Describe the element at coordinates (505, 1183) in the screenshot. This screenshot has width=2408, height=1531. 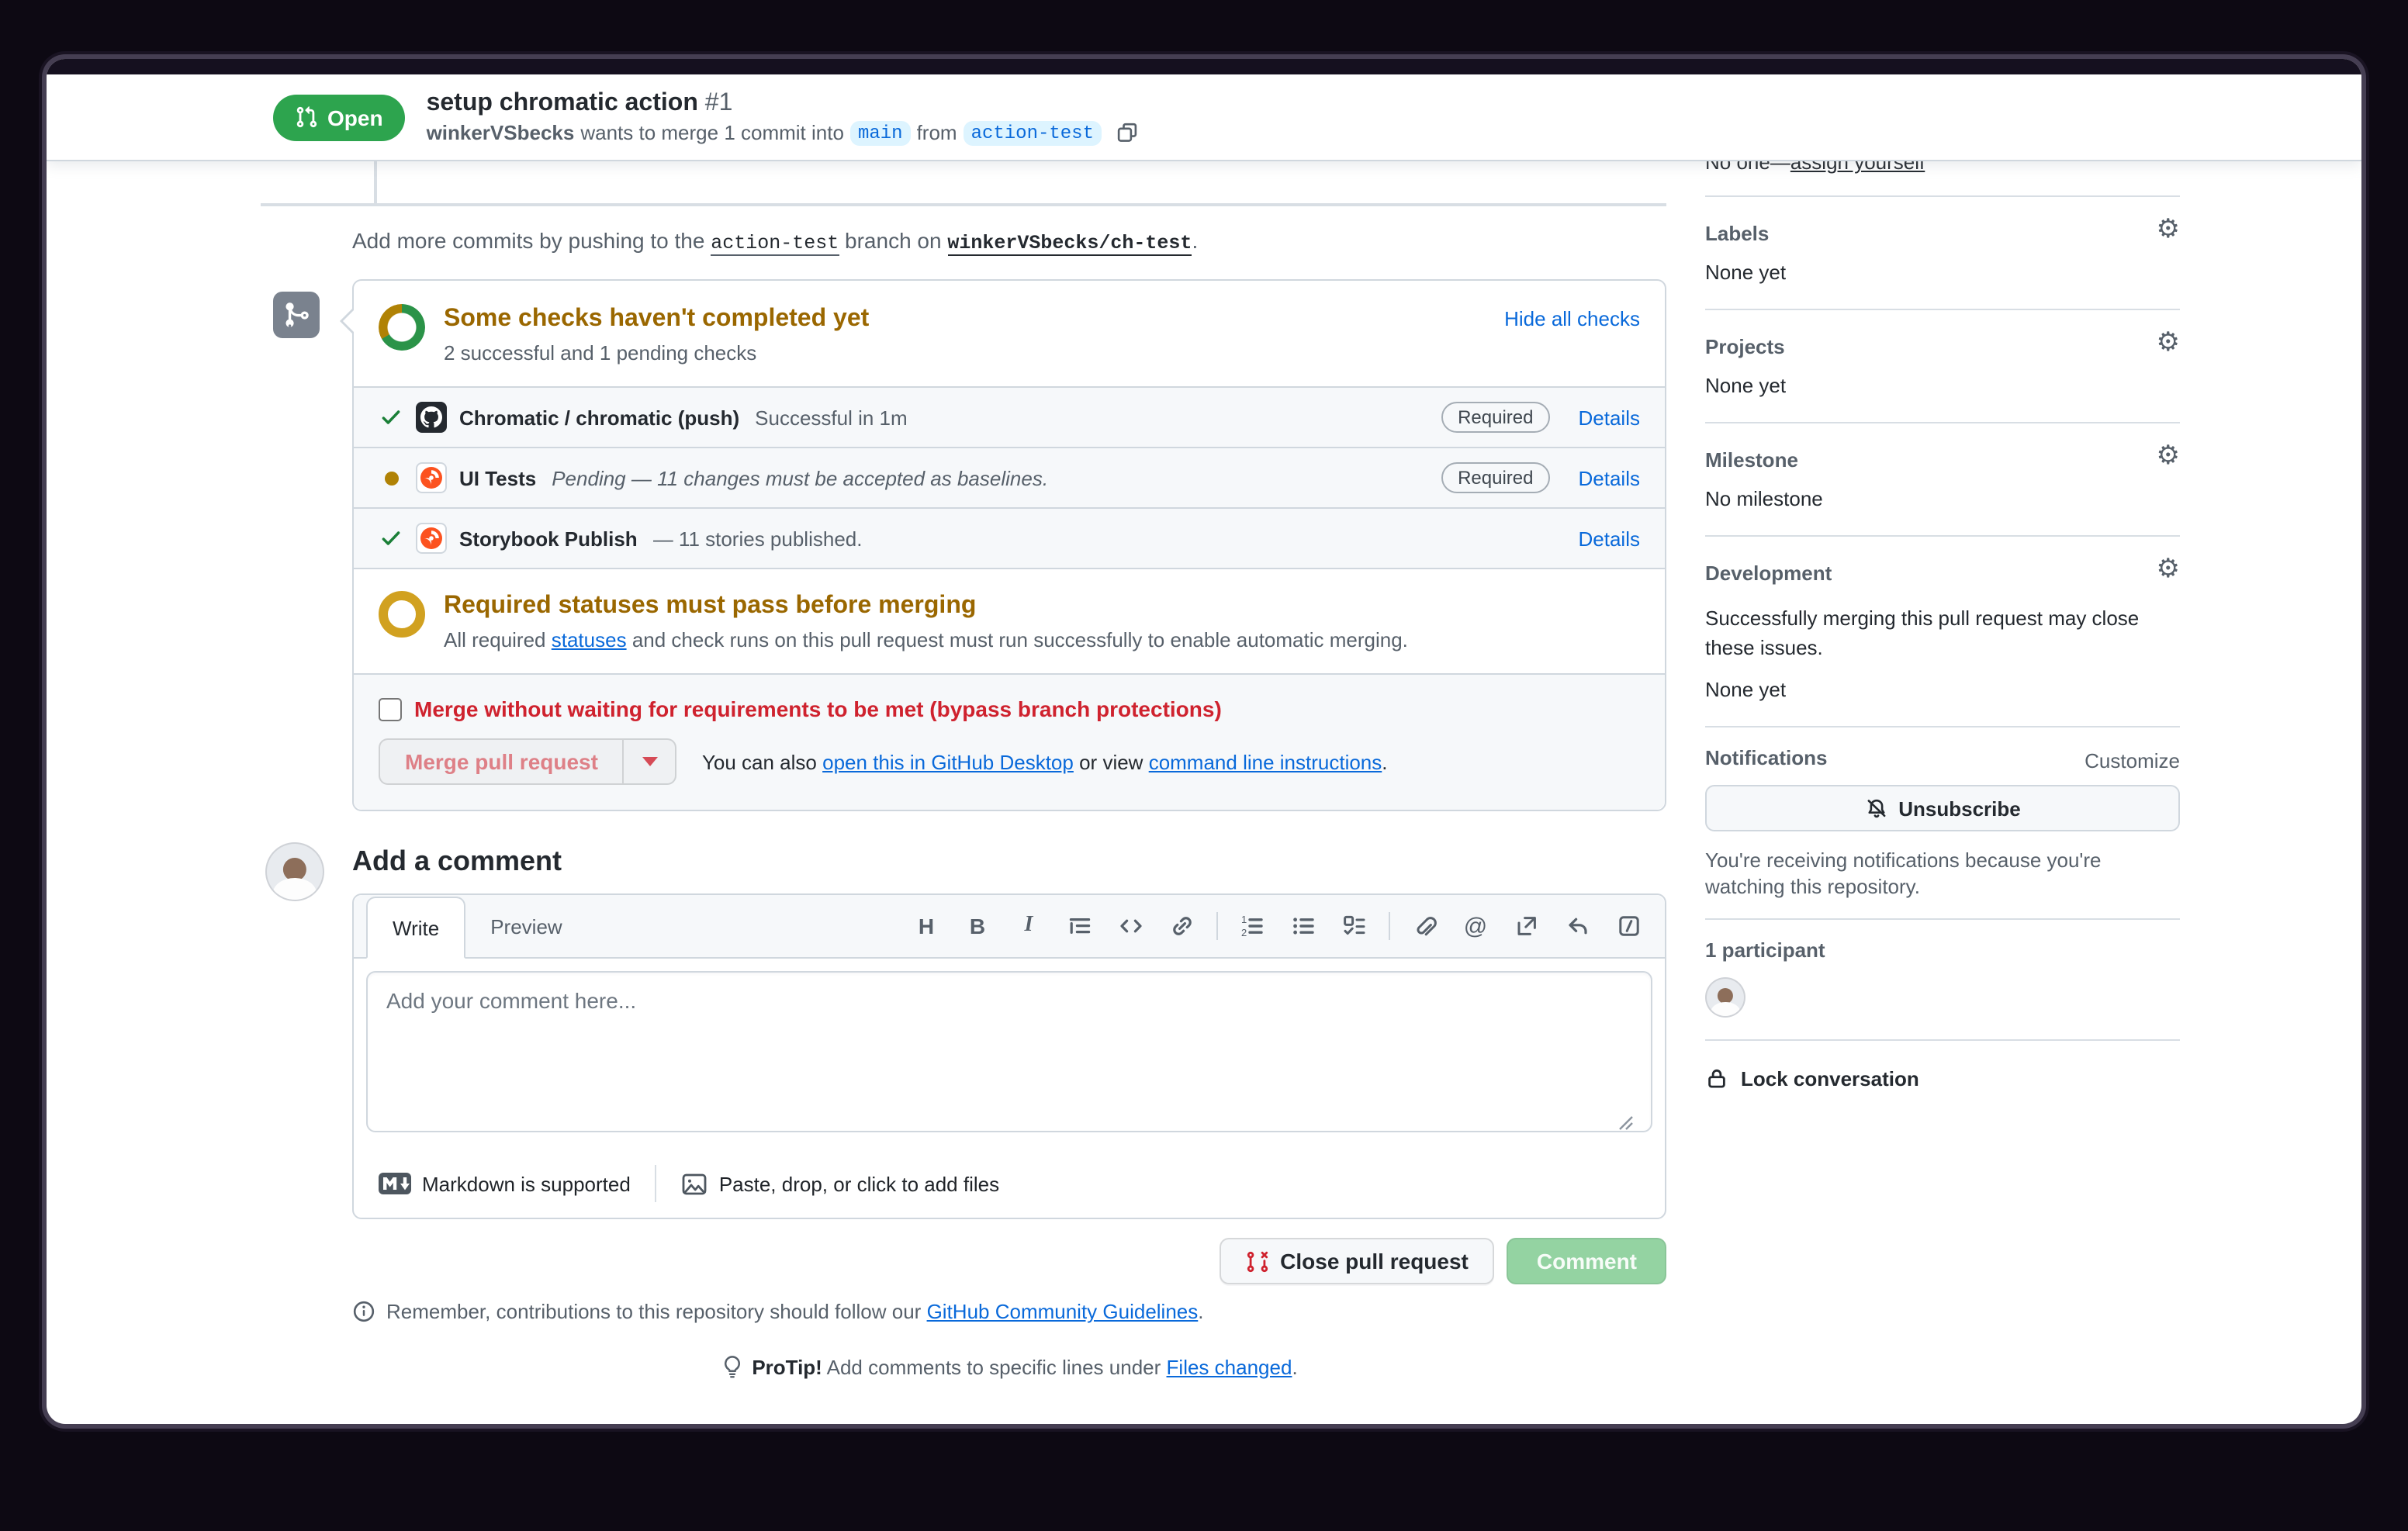
I see `markdown-supported: Markdown is supported` at that location.